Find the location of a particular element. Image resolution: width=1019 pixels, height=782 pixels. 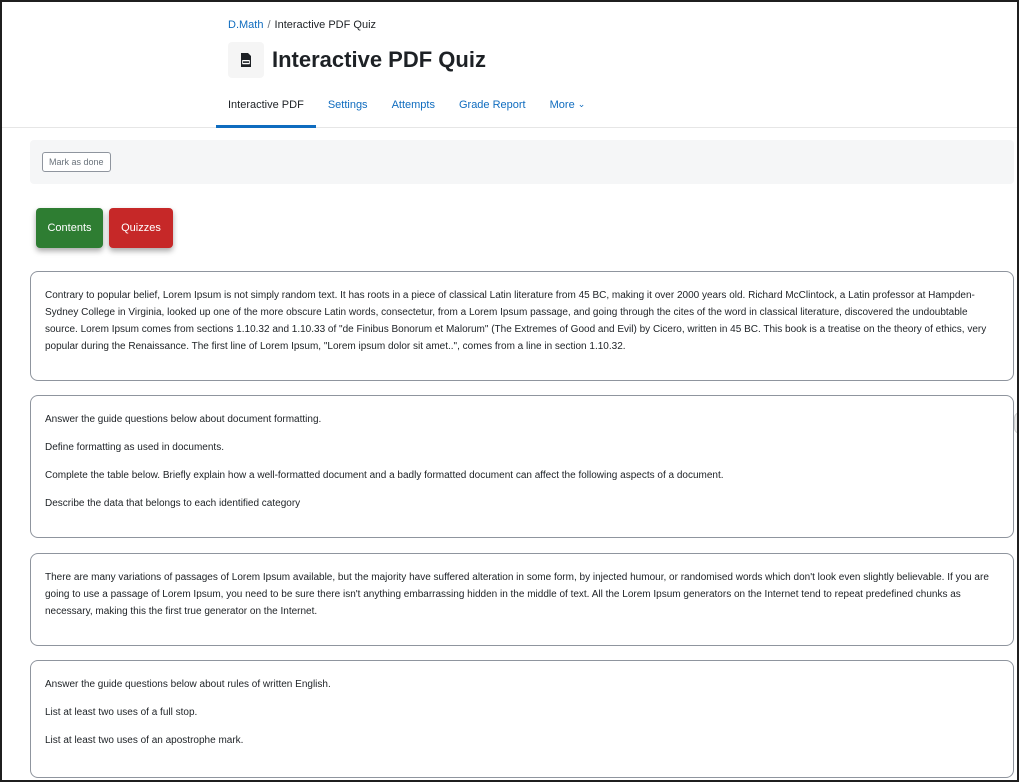

tab-interactive-pdf: Interactive PDF is located at coordinates (266, 111).